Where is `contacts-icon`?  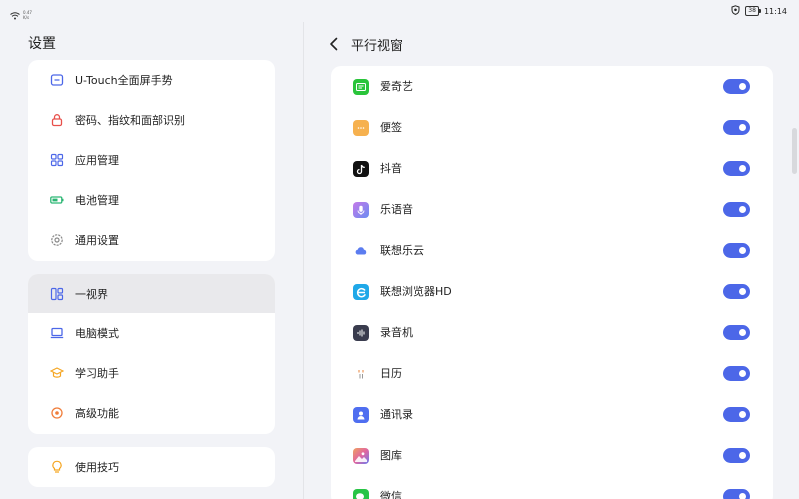 contacts-icon is located at coordinates (361, 415).